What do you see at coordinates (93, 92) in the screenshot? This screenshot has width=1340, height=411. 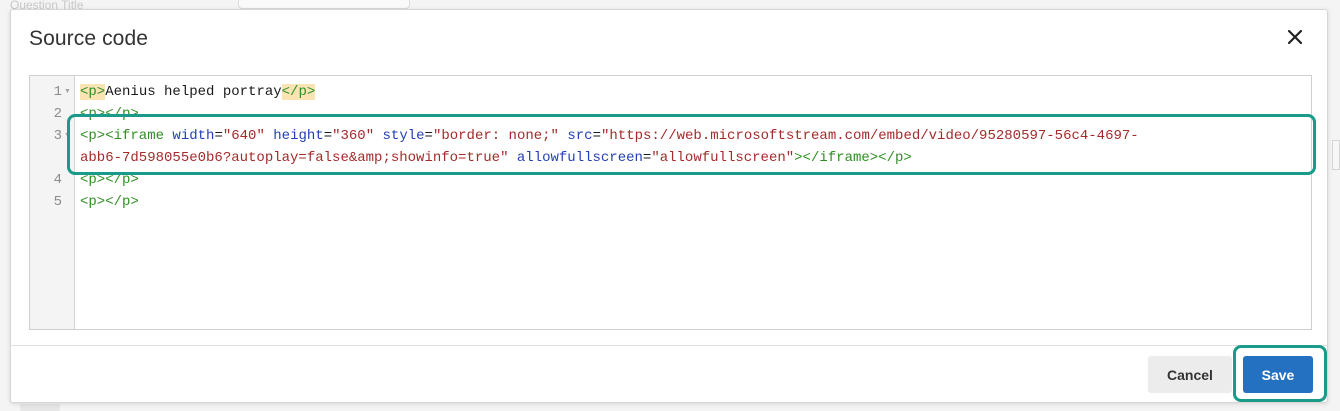 I see `matched-open-tag: <p>` at bounding box center [93, 92].